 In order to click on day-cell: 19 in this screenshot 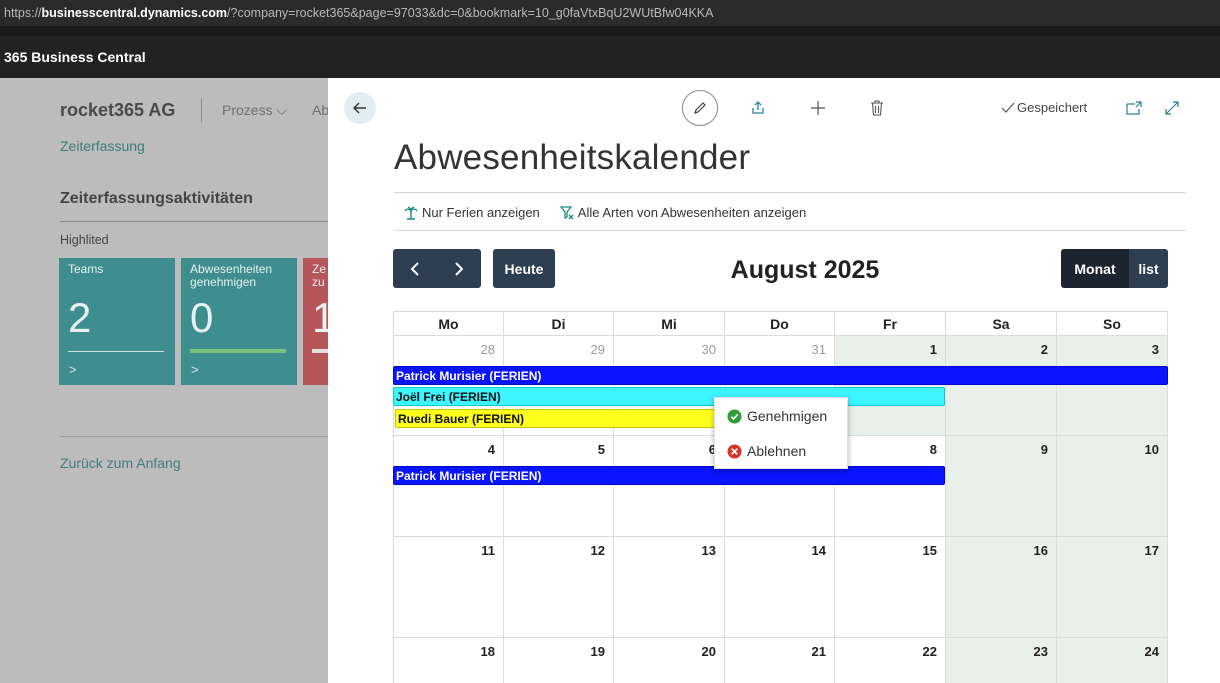, I will do `click(559, 660)`.